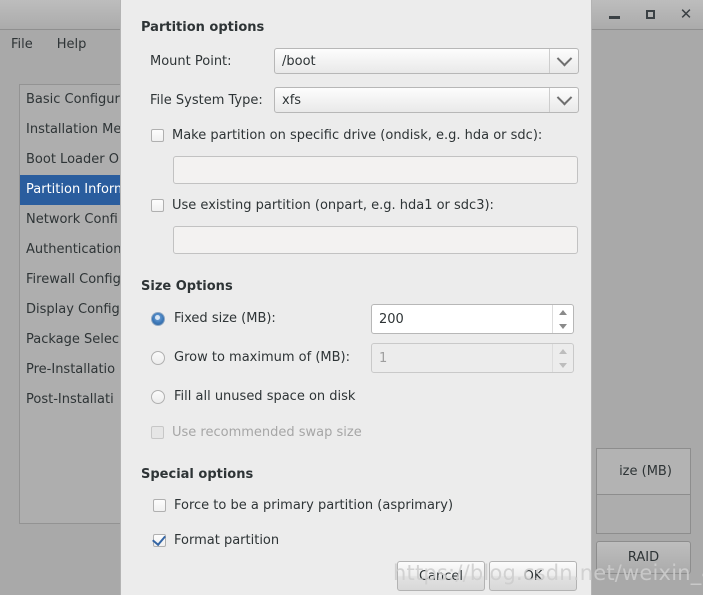 Image resolution: width=703 pixels, height=595 pixels. Describe the element at coordinates (187, 286) in the screenshot. I see `section-title-size-options: Size Options` at that location.